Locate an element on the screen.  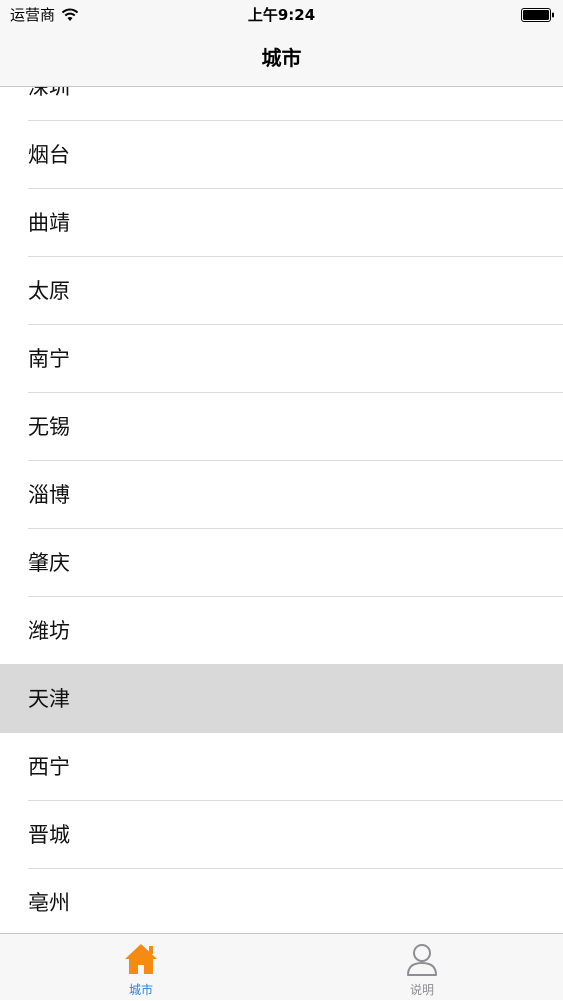
city-row: 晋城 is located at coordinates (281, 835).